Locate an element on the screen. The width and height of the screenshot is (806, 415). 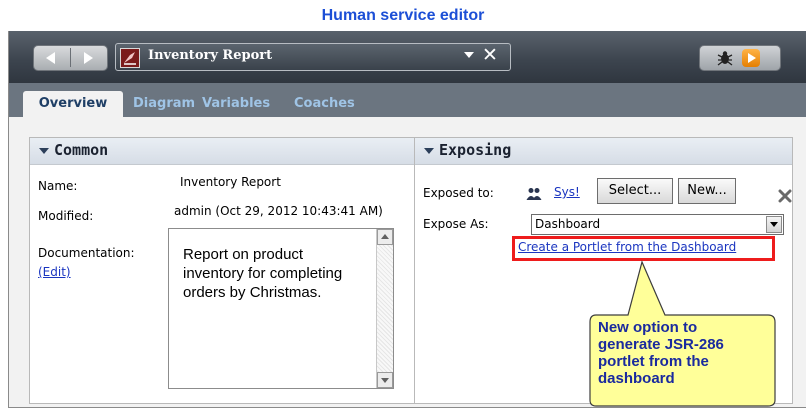
debug-icon is located at coordinates (725, 58).